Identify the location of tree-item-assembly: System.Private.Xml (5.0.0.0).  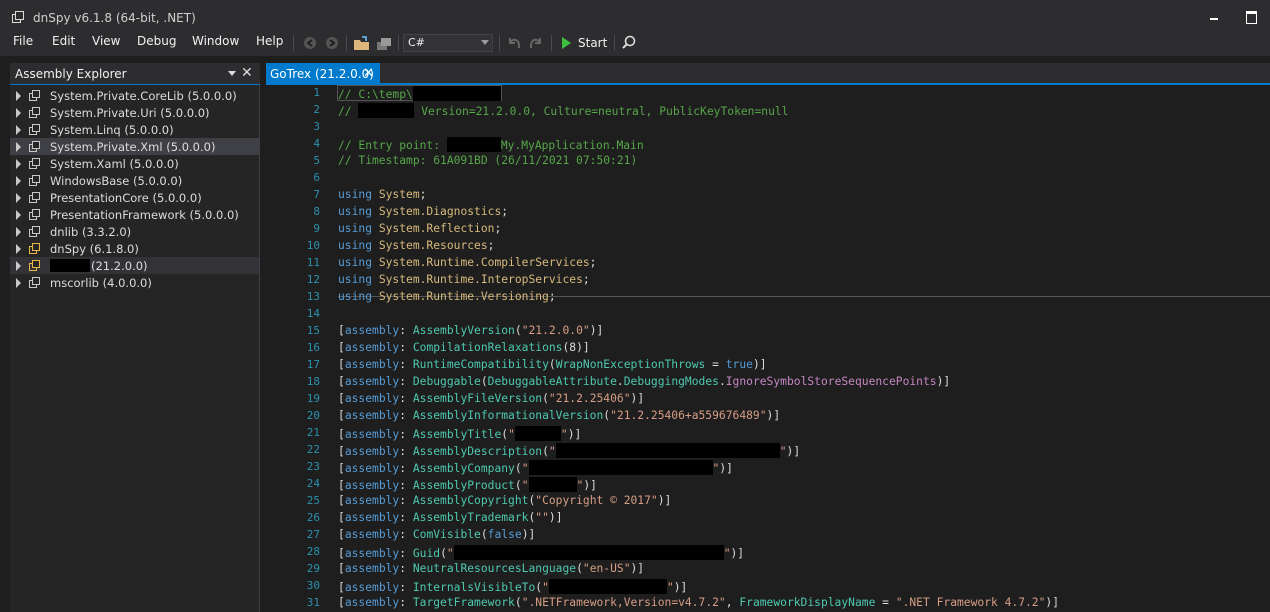
(134, 146).